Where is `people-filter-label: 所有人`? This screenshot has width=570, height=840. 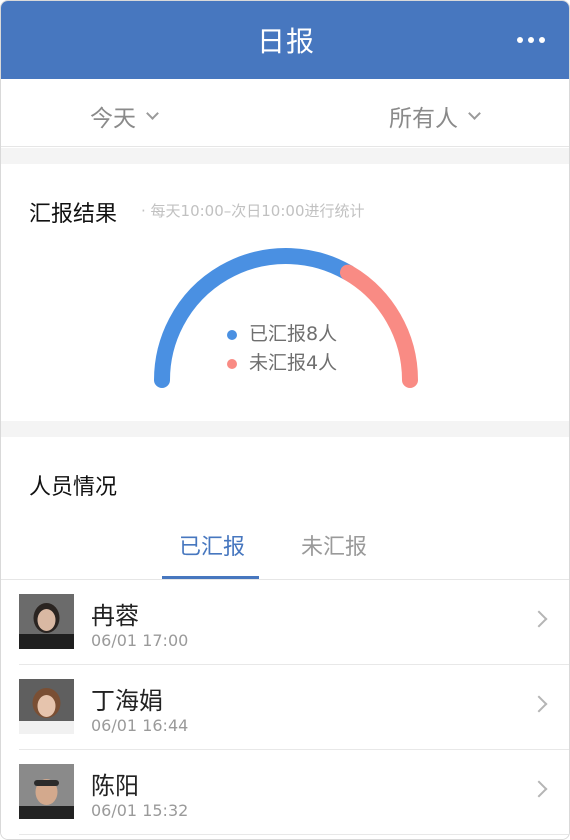
people-filter-label: 所有人 is located at coordinates (423, 119).